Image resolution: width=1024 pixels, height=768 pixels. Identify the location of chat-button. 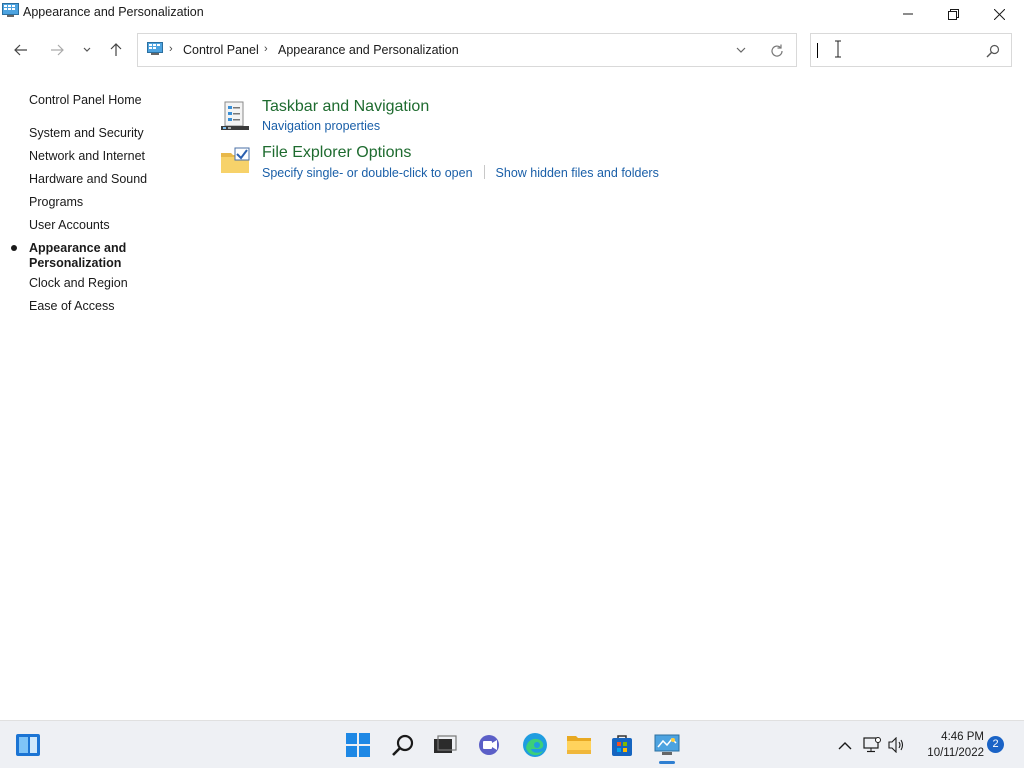
(490, 745).